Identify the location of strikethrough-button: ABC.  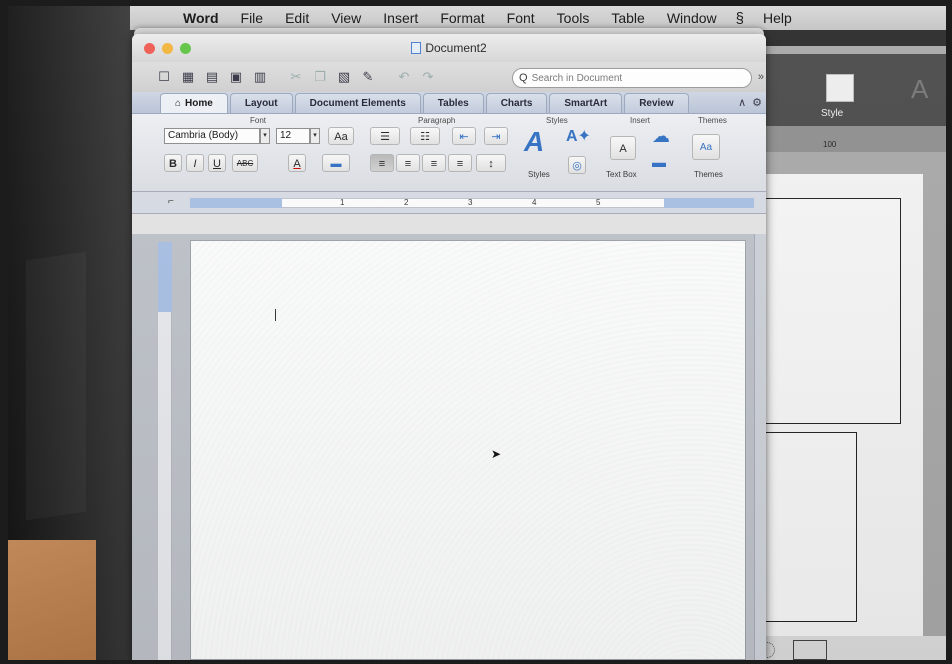
(245, 163).